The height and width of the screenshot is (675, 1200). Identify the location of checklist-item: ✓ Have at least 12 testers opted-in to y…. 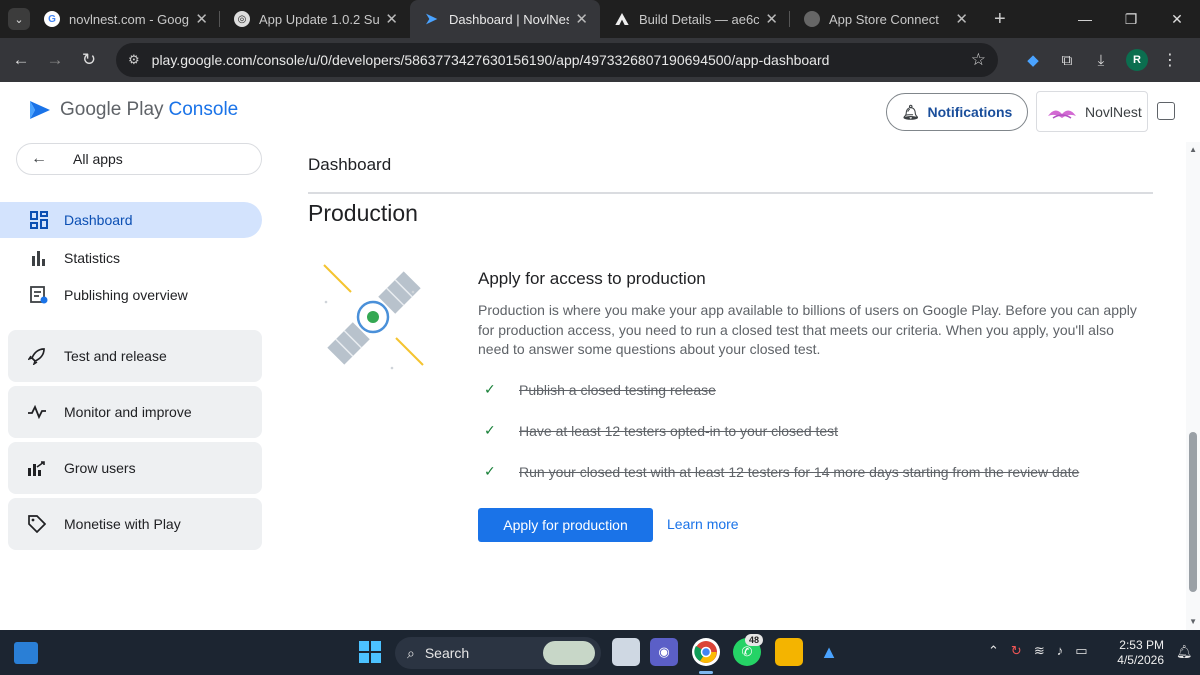
(661, 430).